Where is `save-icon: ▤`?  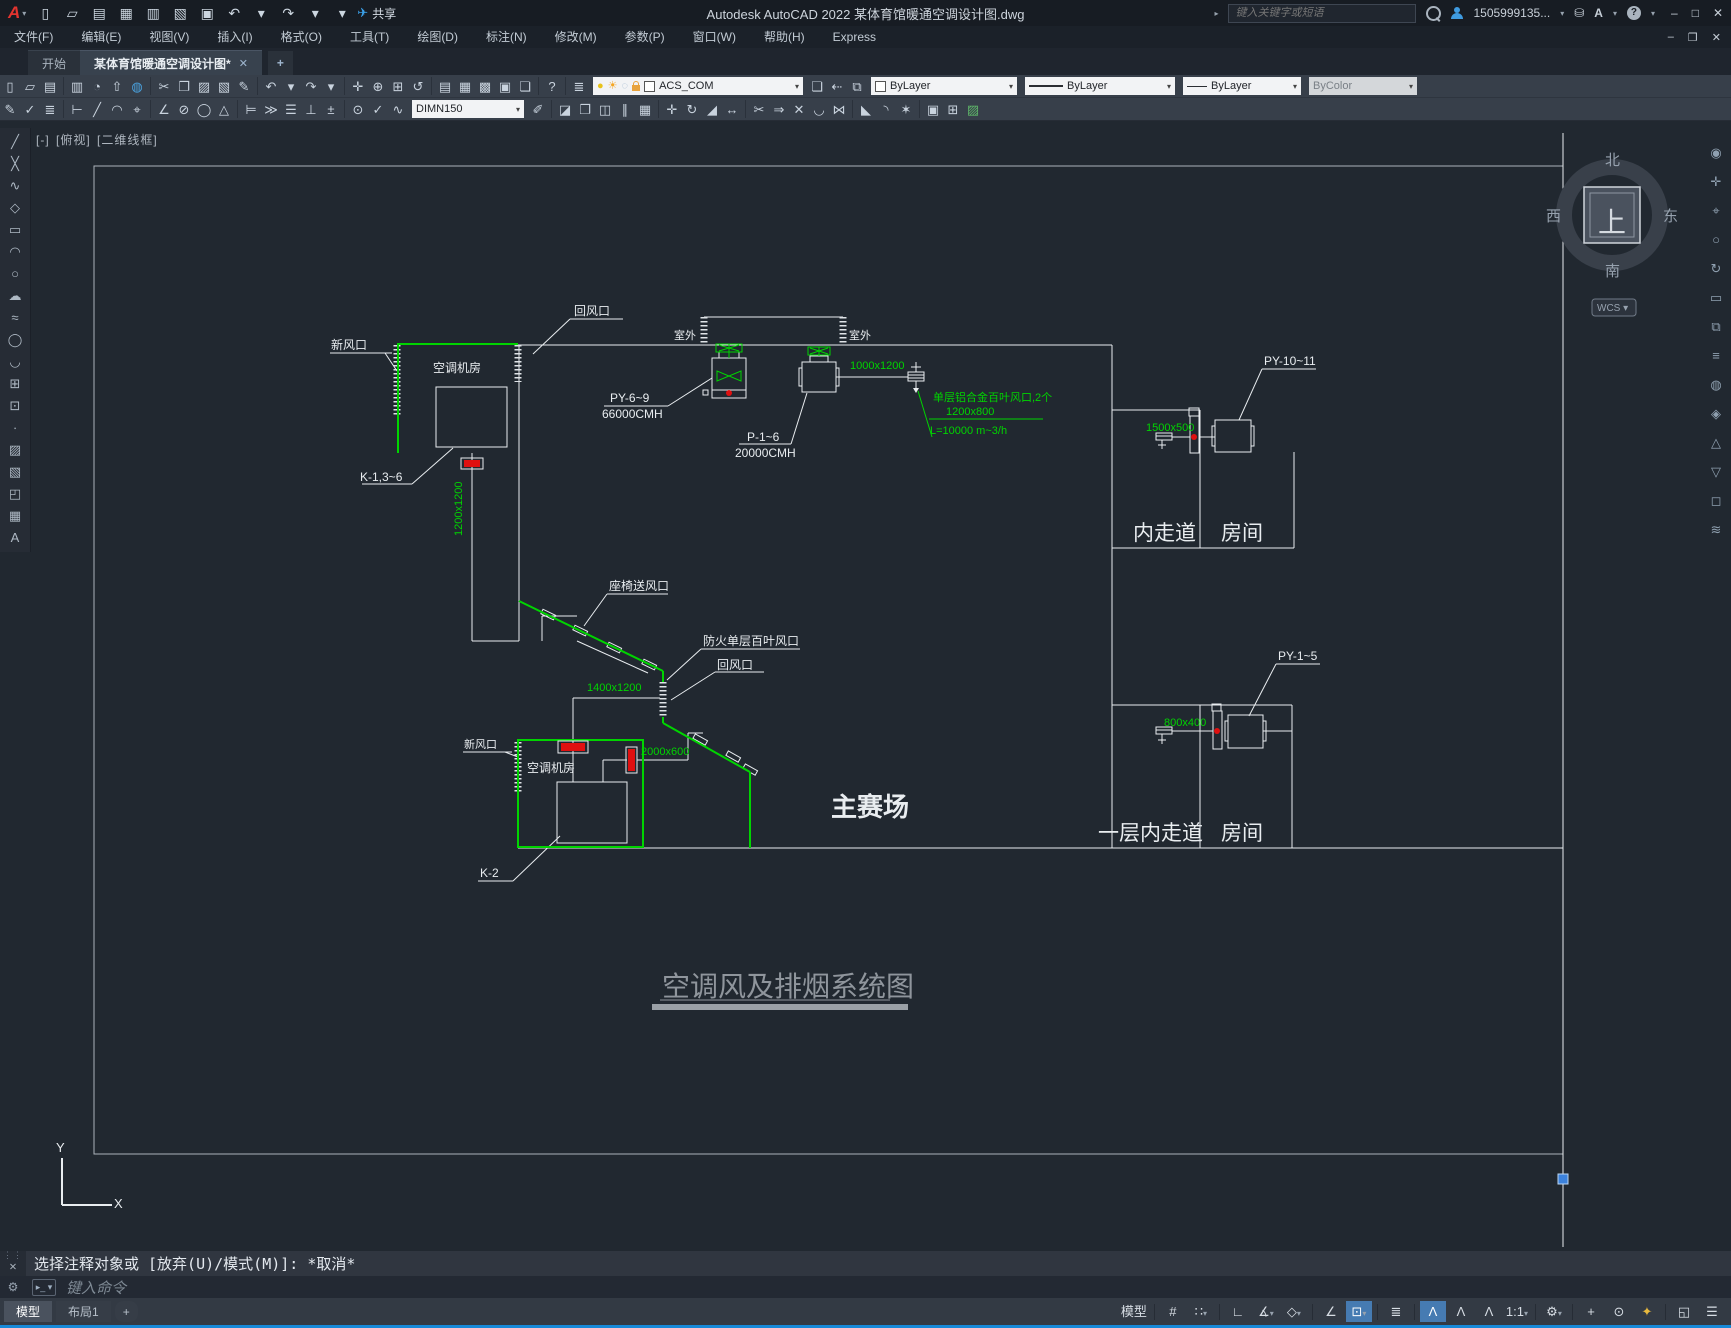 save-icon: ▤ is located at coordinates (50, 86).